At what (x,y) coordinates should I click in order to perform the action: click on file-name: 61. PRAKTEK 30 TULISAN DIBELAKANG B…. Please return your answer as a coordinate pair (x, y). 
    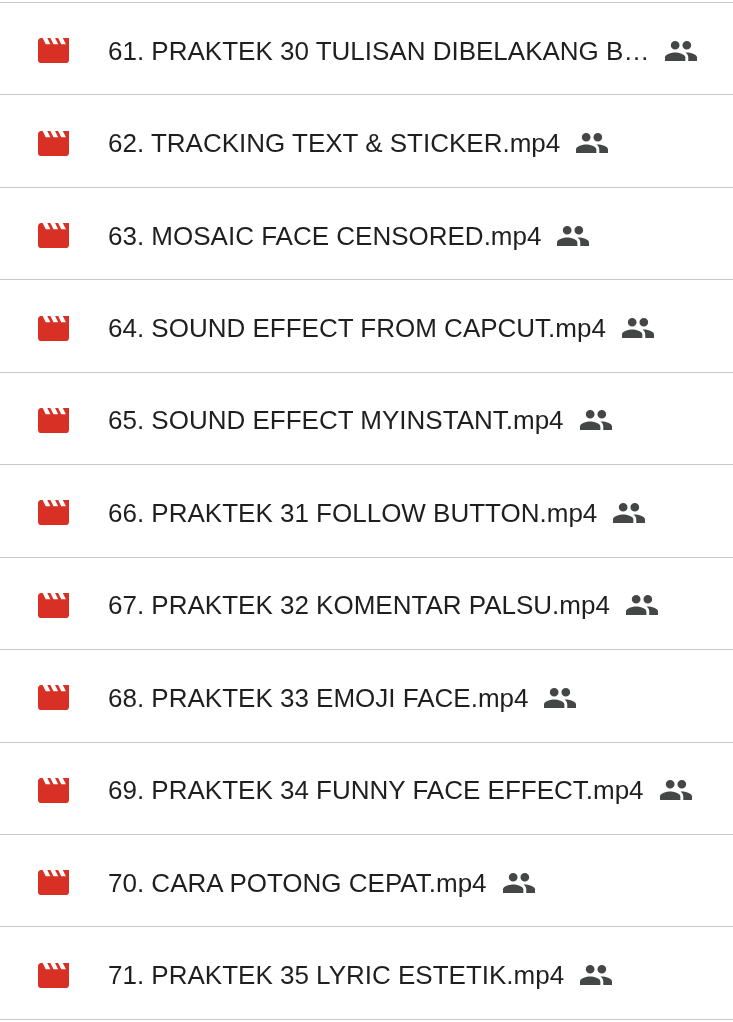
    Looking at the image, I should click on (379, 50).